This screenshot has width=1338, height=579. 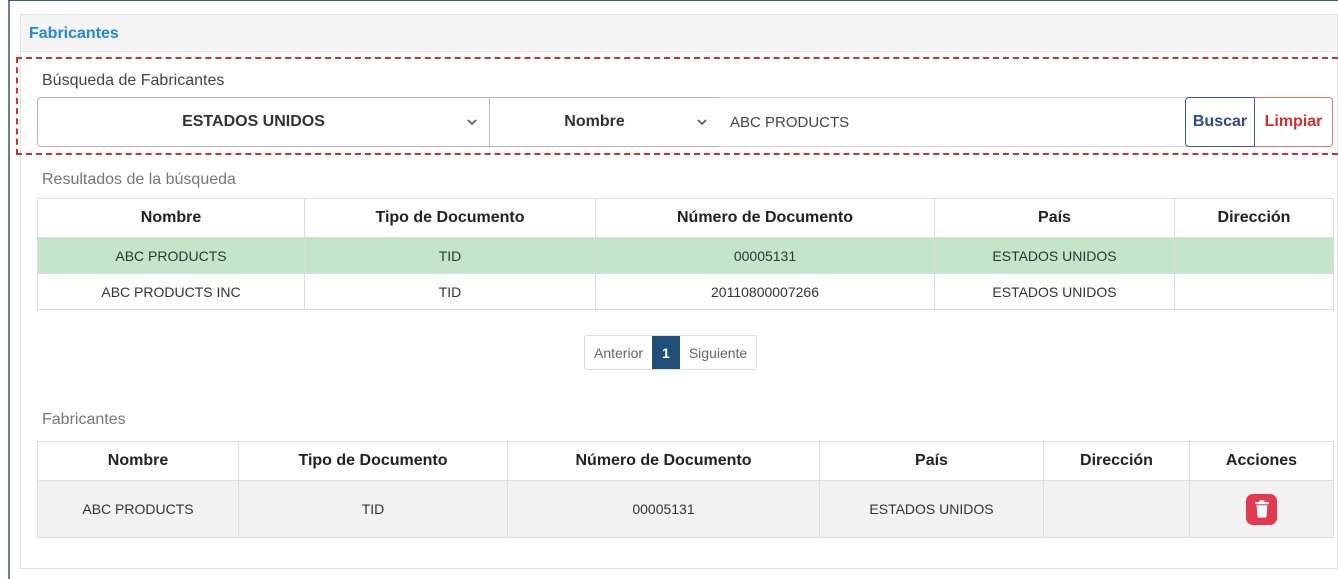 I want to click on search-section-label: Búsqueda de Fabricantes, so click(x=133, y=80).